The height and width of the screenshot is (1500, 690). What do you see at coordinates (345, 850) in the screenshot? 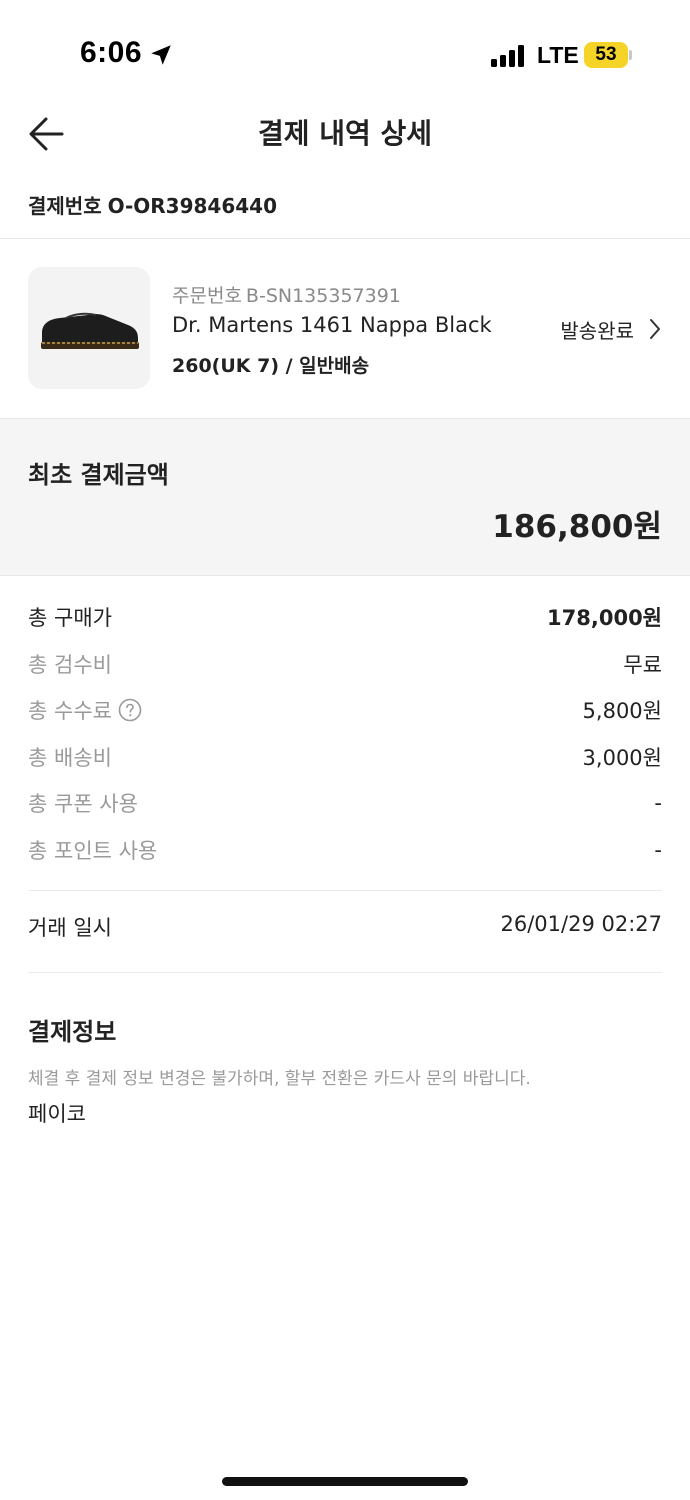
I see `breakdown-row-points: 총 포인트 사용 -` at bounding box center [345, 850].